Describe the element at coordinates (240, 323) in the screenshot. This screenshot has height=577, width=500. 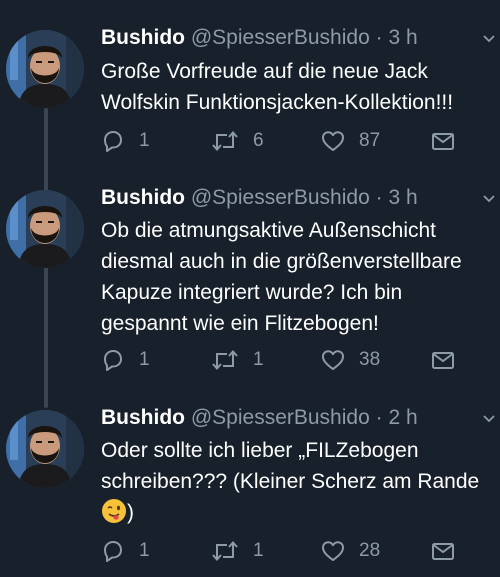
I see `tweet-text-line: gespannt wie ein Flitzebogen!` at that location.